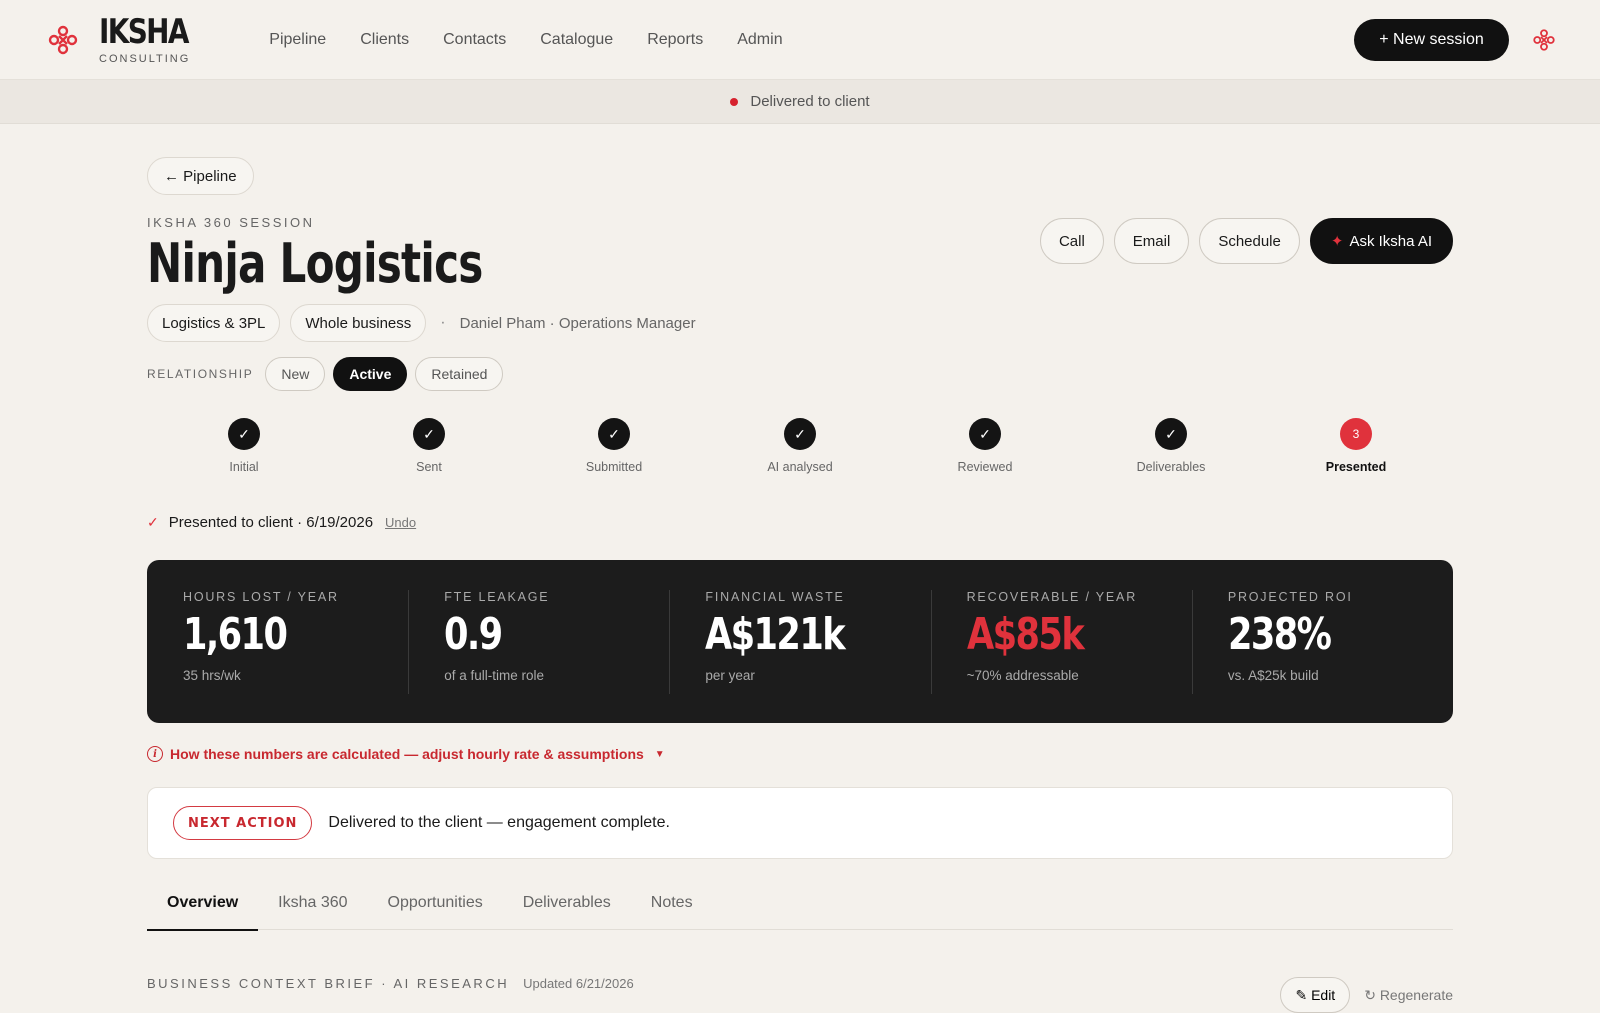 This screenshot has width=1600, height=1013. What do you see at coordinates (576, 40) in the screenshot?
I see `nav-catalogue: Catalogue` at bounding box center [576, 40].